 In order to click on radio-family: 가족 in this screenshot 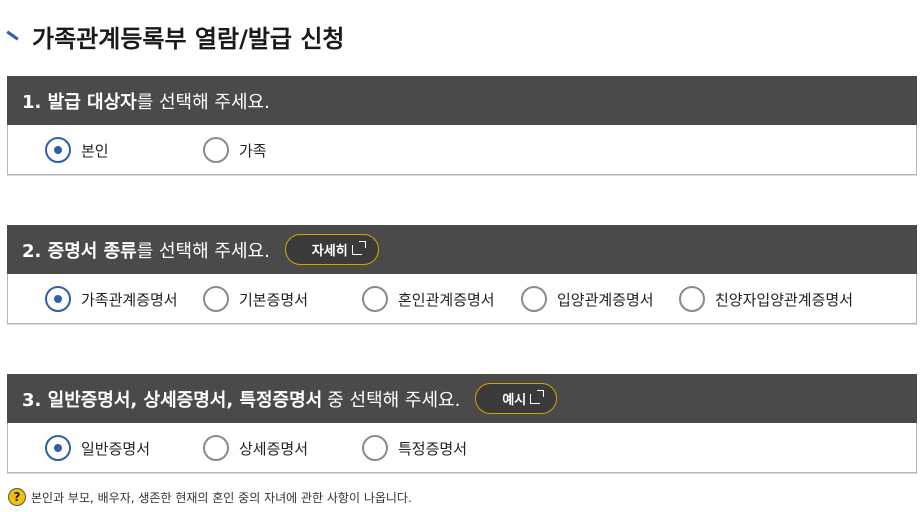, I will do `click(235, 150)`.